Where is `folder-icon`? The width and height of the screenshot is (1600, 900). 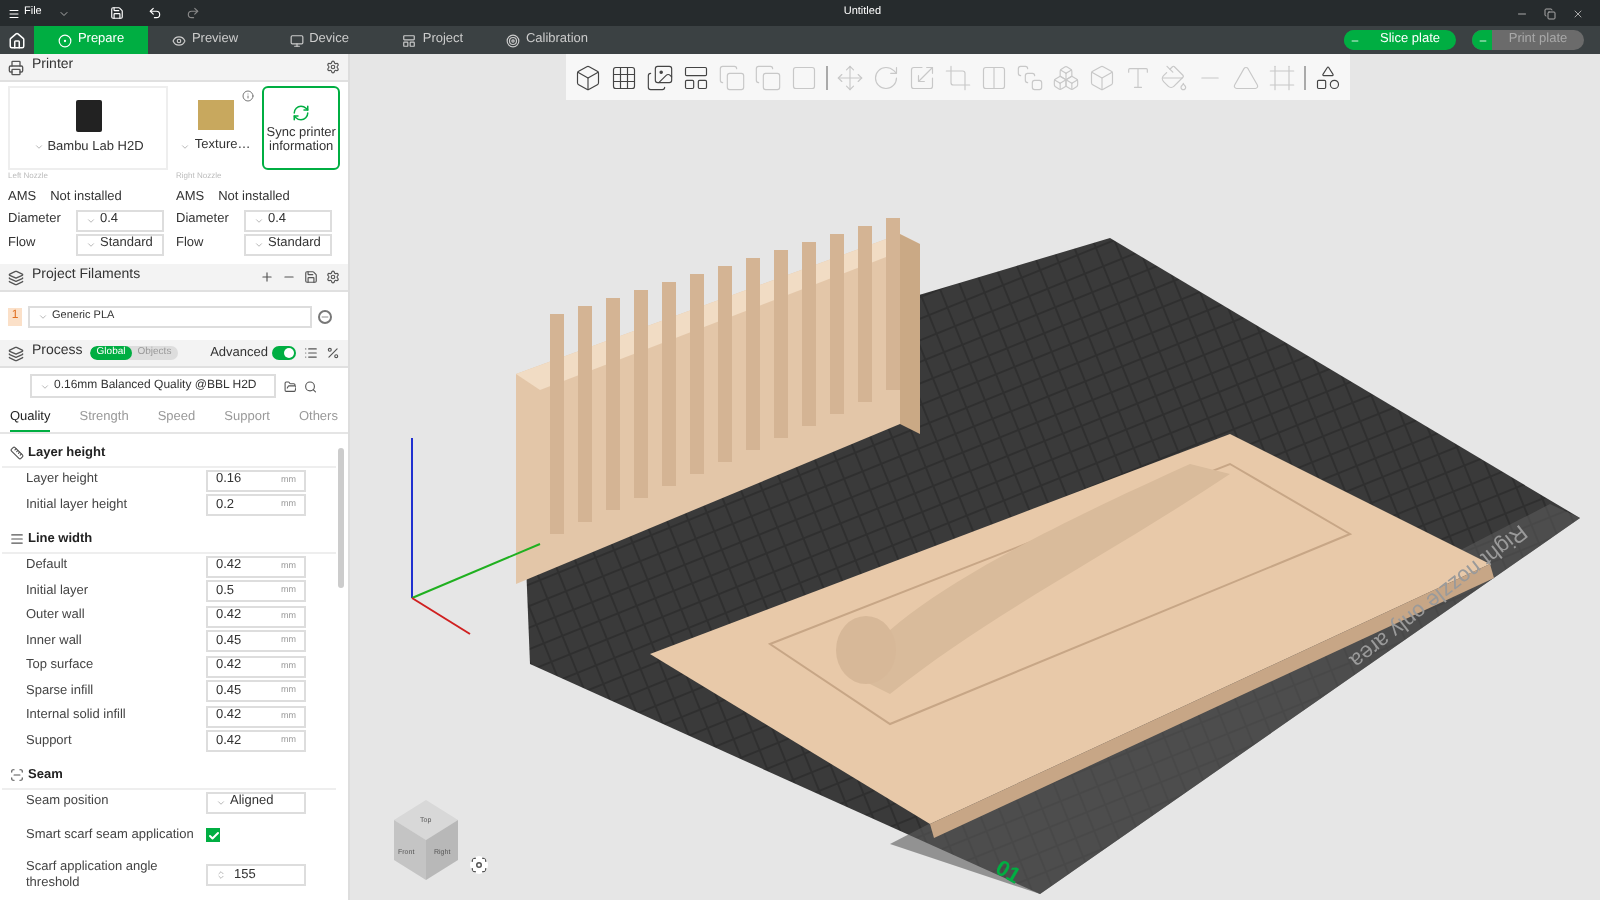
folder-icon is located at coordinates (290, 386).